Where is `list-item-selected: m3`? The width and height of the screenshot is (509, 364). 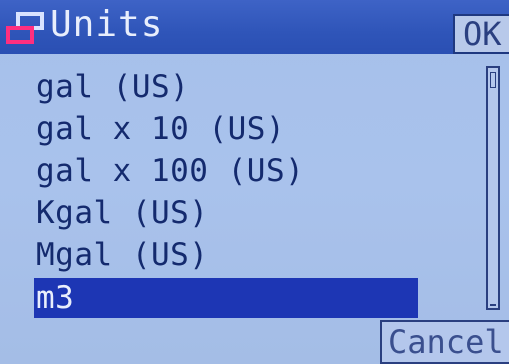 list-item-selected: m3 is located at coordinates (226, 298).